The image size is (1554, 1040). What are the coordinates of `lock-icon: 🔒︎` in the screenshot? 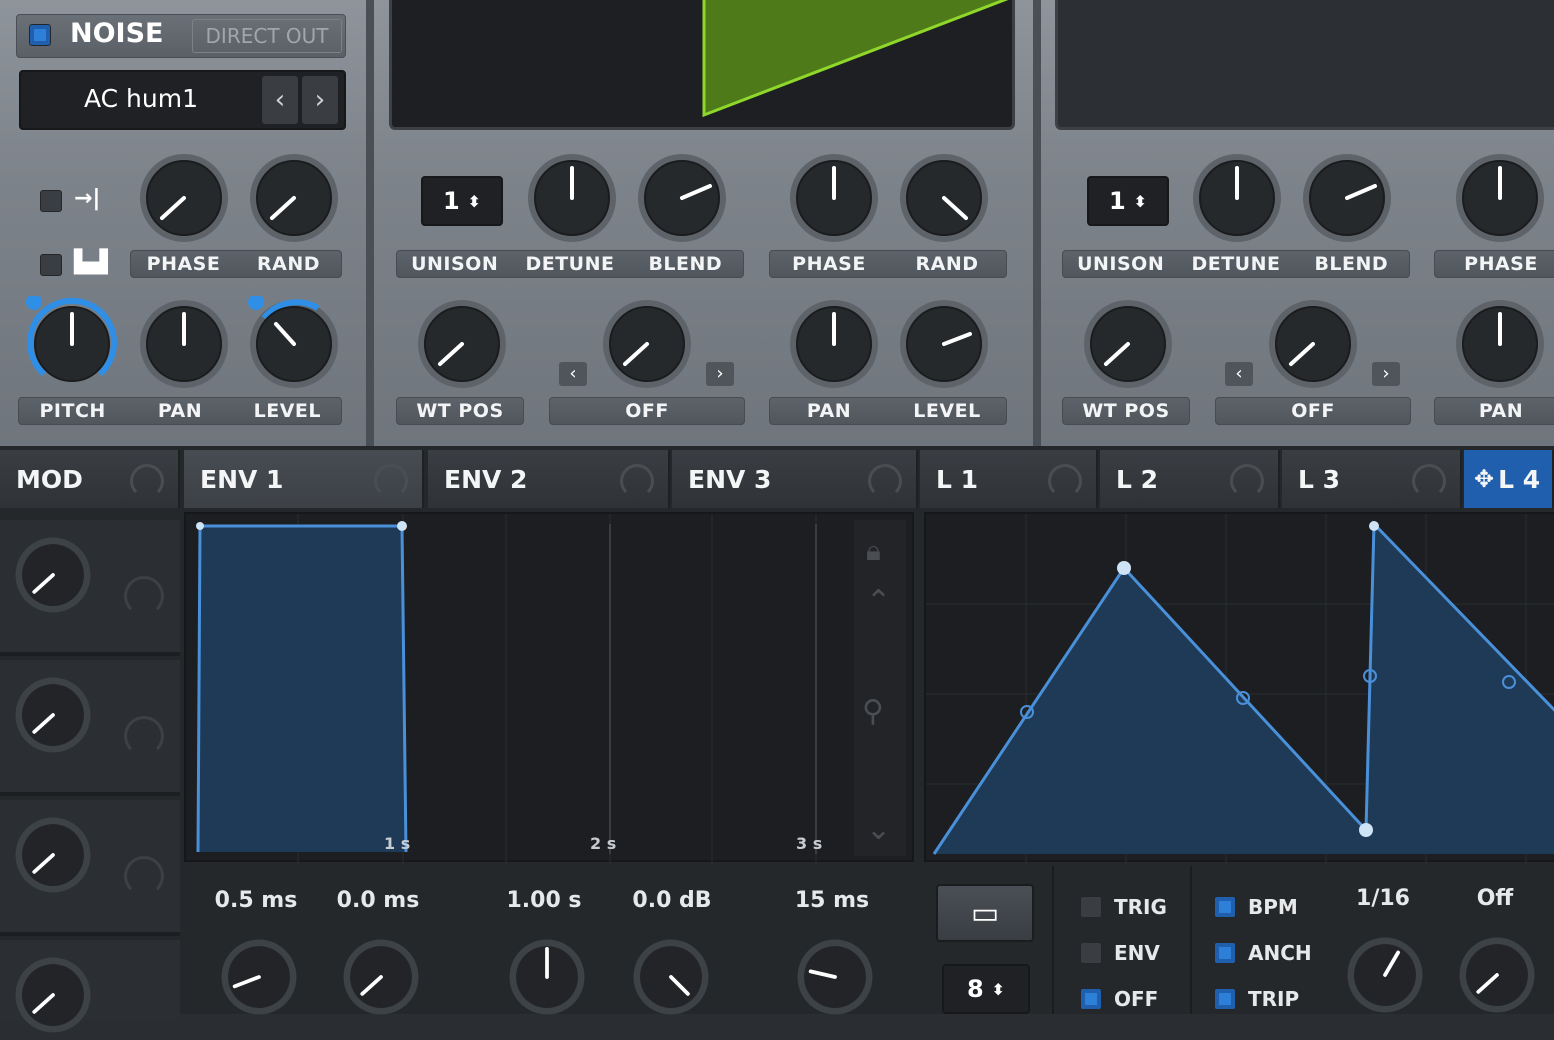 It's located at (873, 551).